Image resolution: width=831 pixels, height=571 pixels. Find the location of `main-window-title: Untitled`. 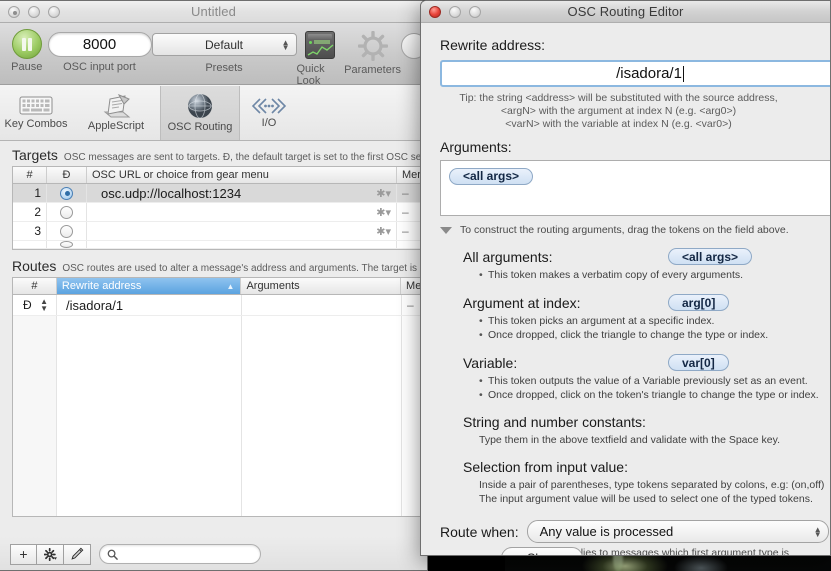

main-window-title: Untitled is located at coordinates (213, 11).